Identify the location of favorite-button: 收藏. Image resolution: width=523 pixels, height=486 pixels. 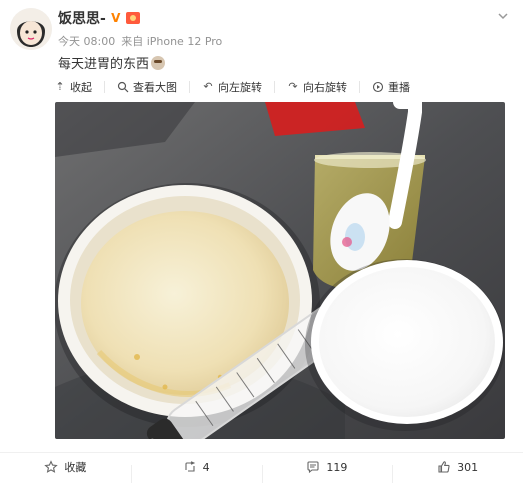
(65, 467).